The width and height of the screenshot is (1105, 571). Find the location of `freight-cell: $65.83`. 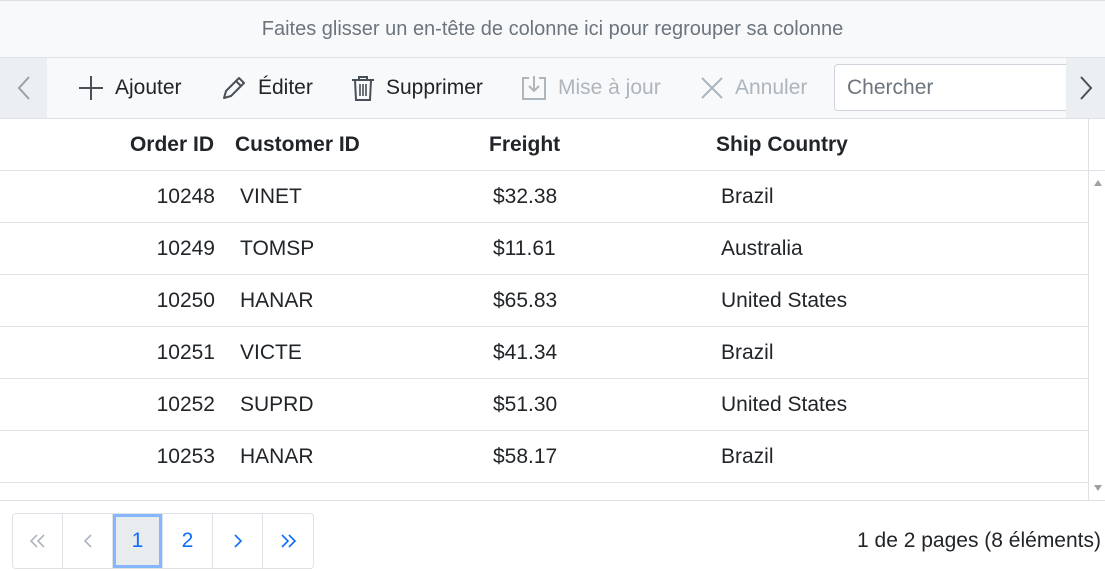

freight-cell: $65.83 is located at coordinates (525, 300).